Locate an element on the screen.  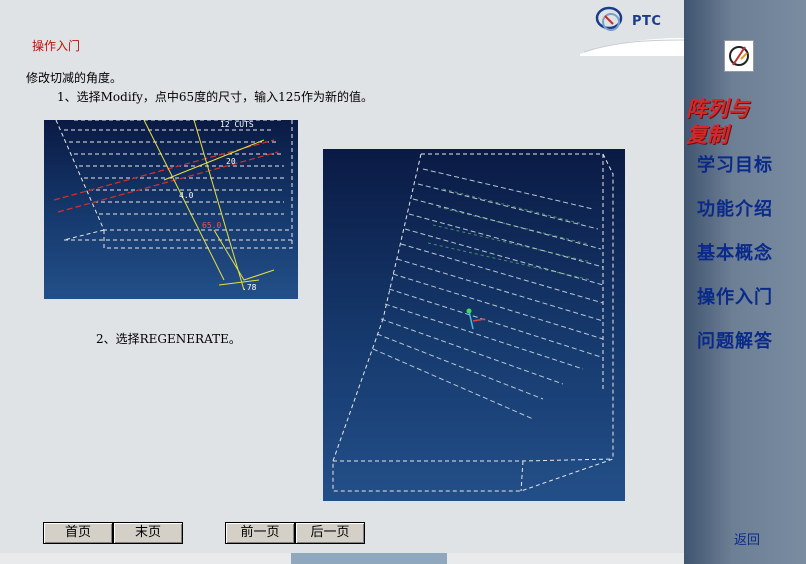
first-page-button: 首页 is located at coordinates (78, 533).